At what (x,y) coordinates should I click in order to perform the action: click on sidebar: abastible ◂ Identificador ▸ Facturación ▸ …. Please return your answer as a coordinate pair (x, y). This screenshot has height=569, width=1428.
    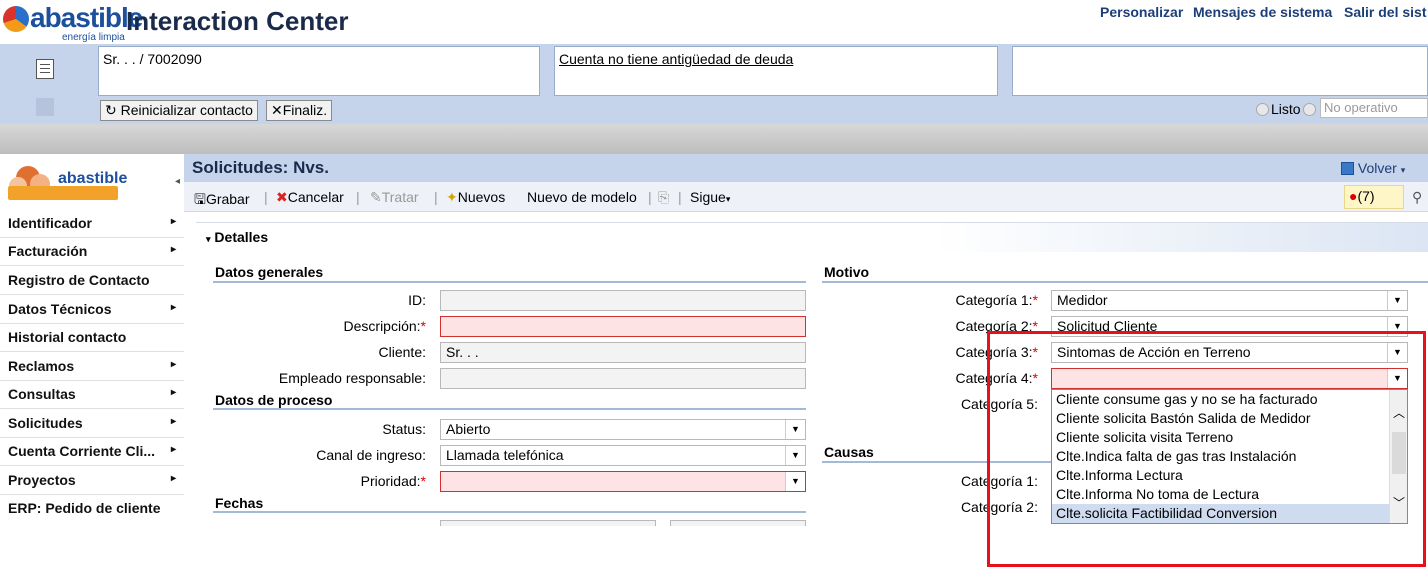
    Looking at the image, I should click on (92, 340).